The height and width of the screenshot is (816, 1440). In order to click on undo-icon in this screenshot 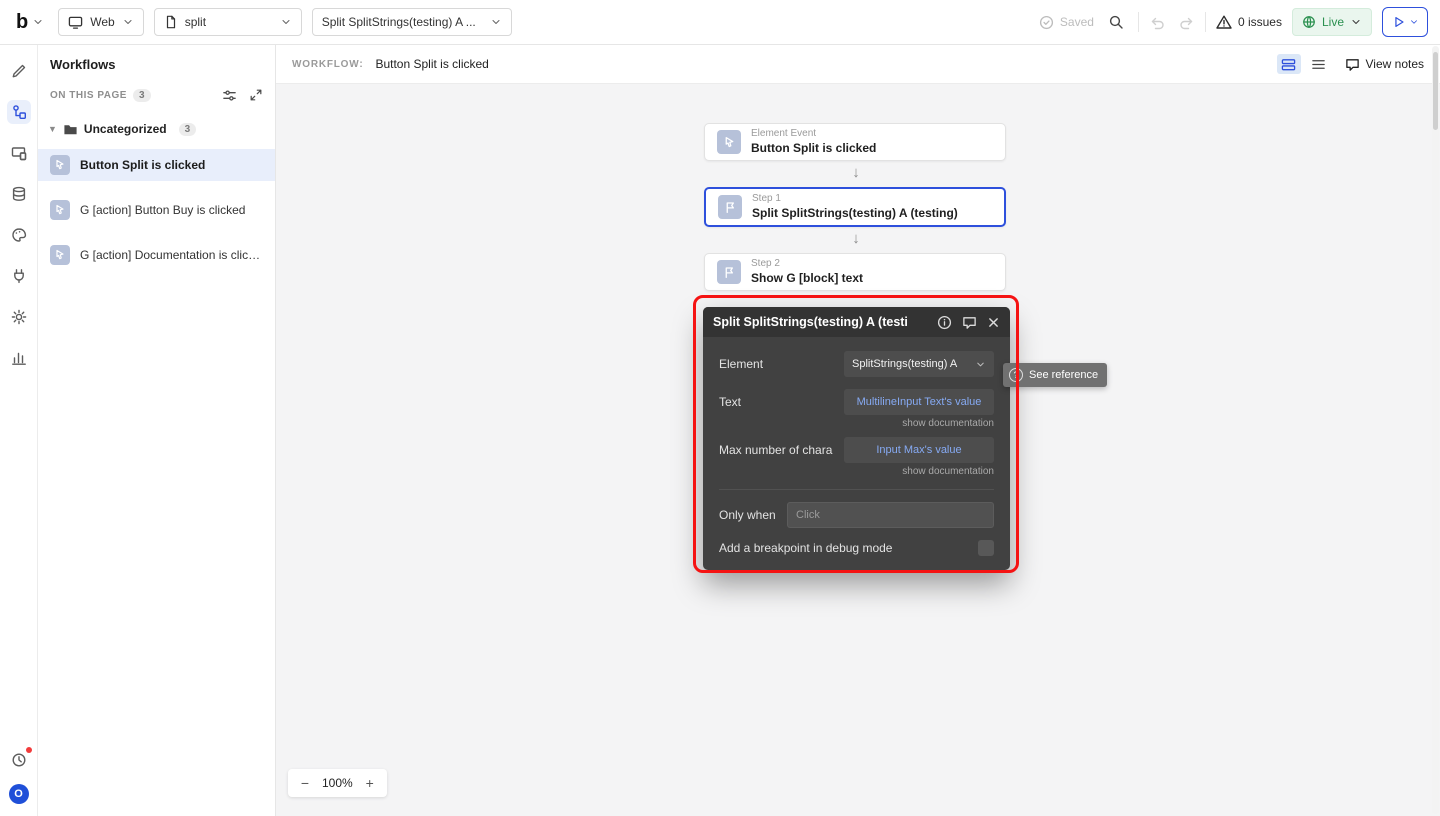, I will do `click(1157, 23)`.